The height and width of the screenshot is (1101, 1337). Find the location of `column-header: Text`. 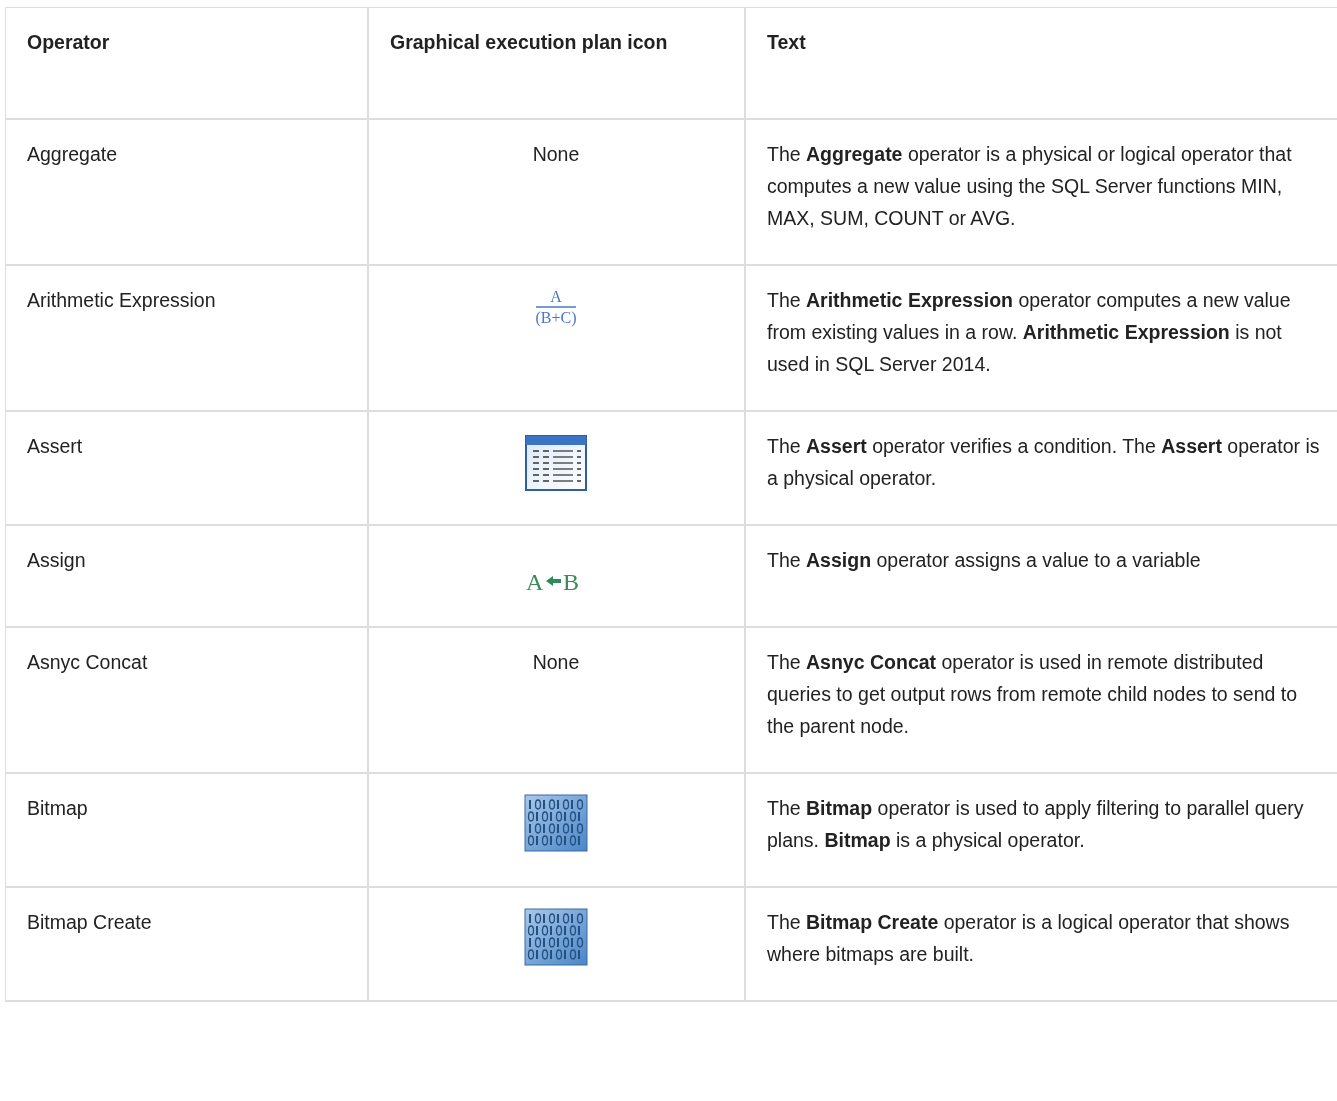

column-header: Text is located at coordinates (1041, 64).